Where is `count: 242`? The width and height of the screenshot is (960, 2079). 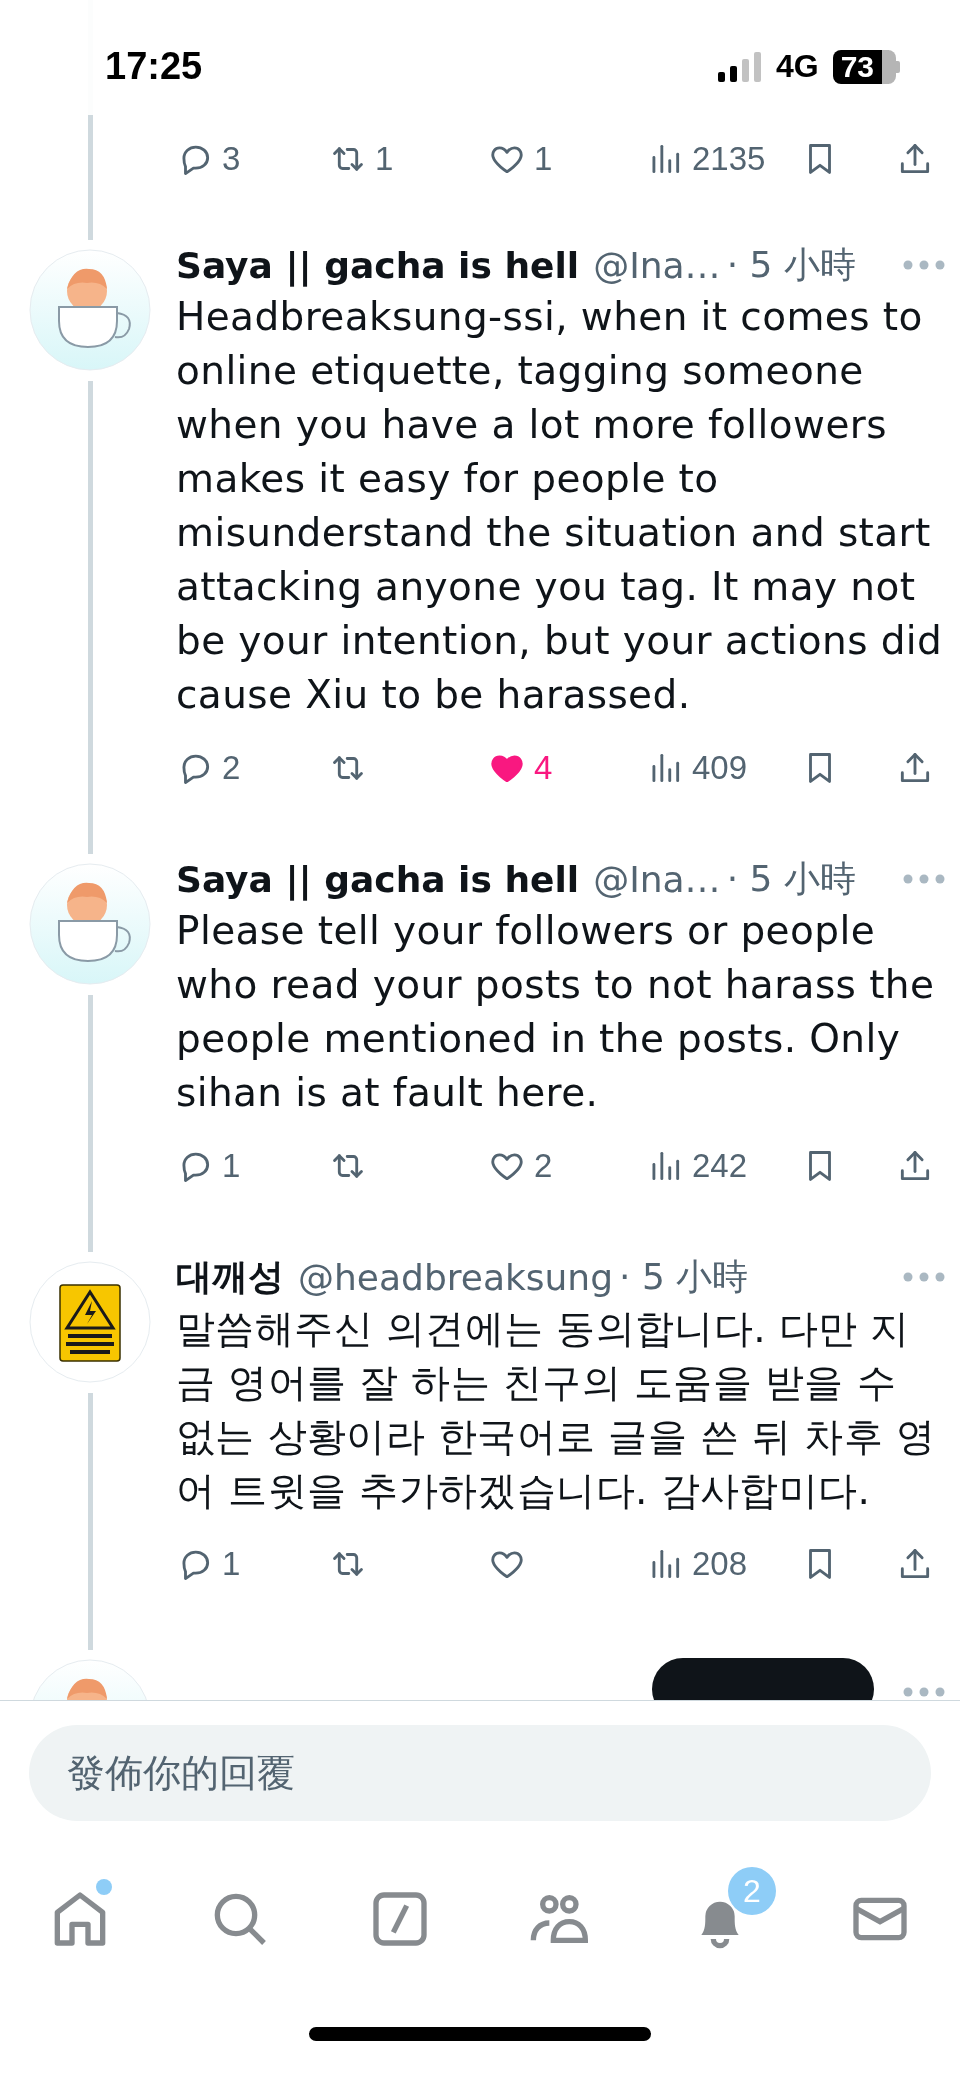 count: 242 is located at coordinates (720, 1166).